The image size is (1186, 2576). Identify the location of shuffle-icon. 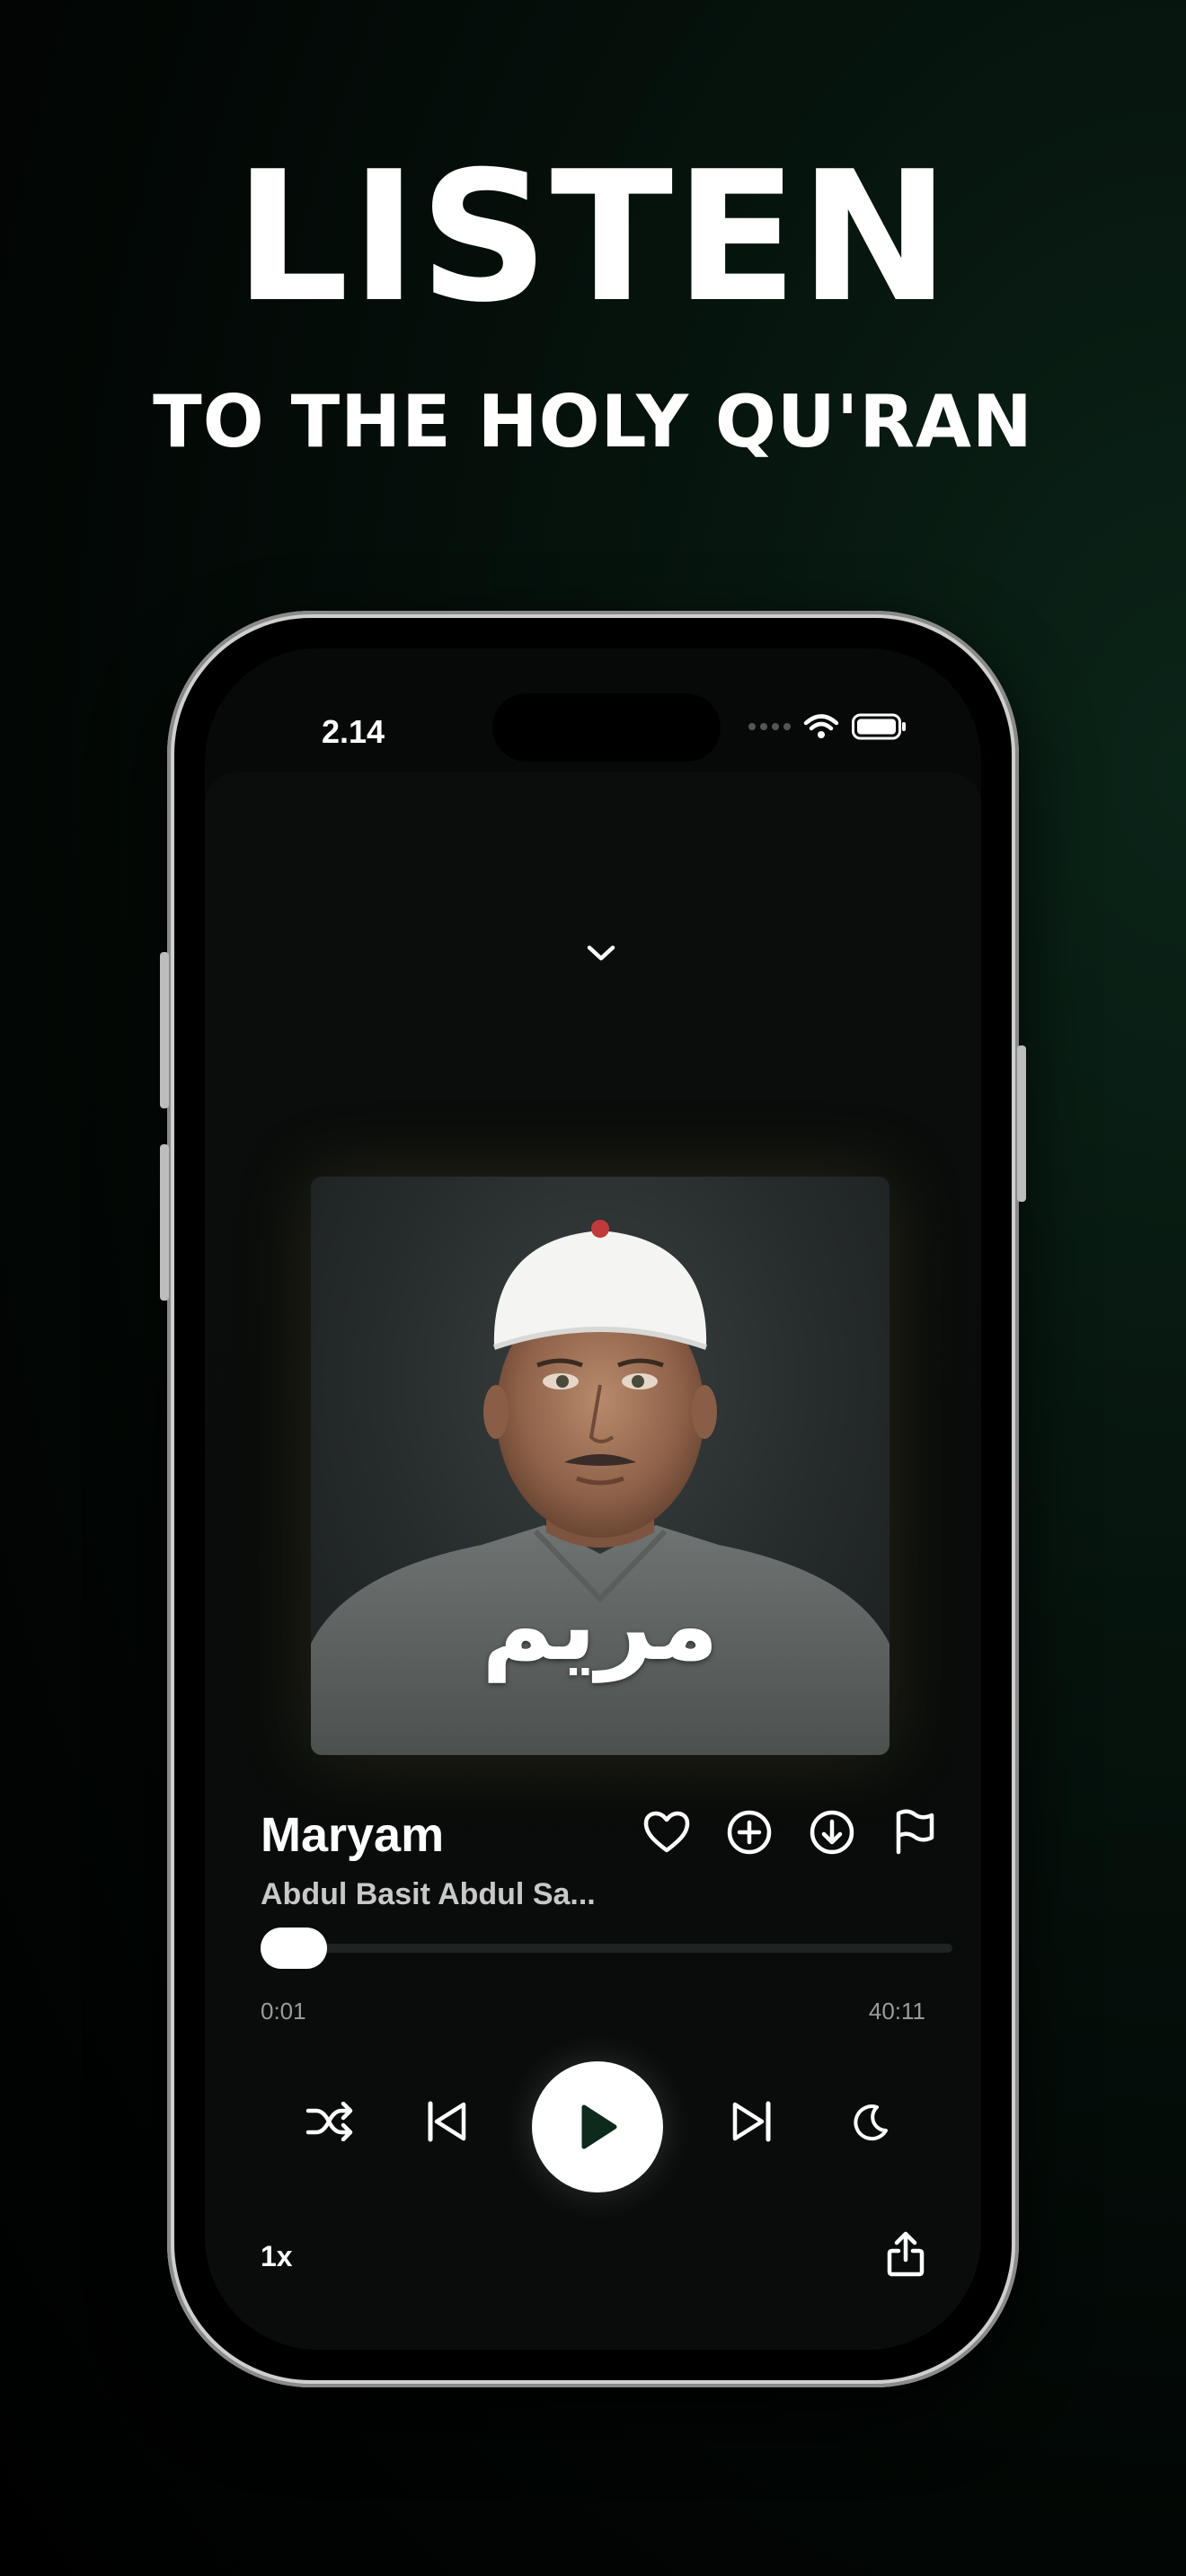
(329, 2121).